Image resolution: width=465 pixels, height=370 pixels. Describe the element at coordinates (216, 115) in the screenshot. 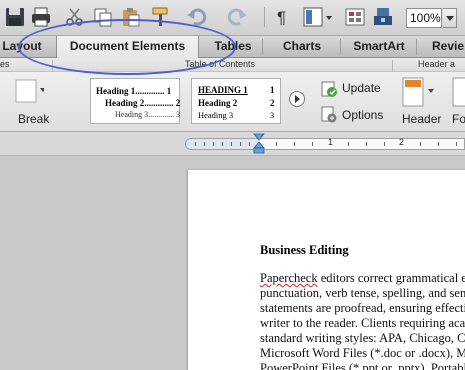

I see `toc-modern-heading3: Heading 3` at that location.